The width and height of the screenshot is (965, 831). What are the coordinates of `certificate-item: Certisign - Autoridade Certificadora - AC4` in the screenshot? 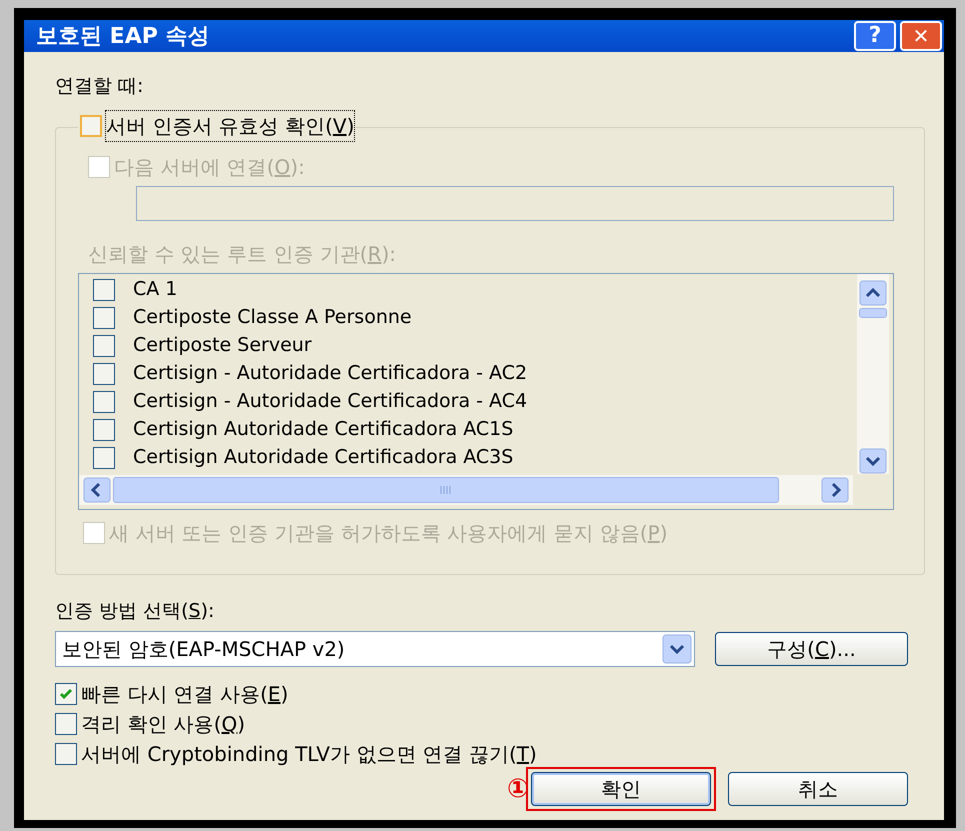 It's located at (475, 402).